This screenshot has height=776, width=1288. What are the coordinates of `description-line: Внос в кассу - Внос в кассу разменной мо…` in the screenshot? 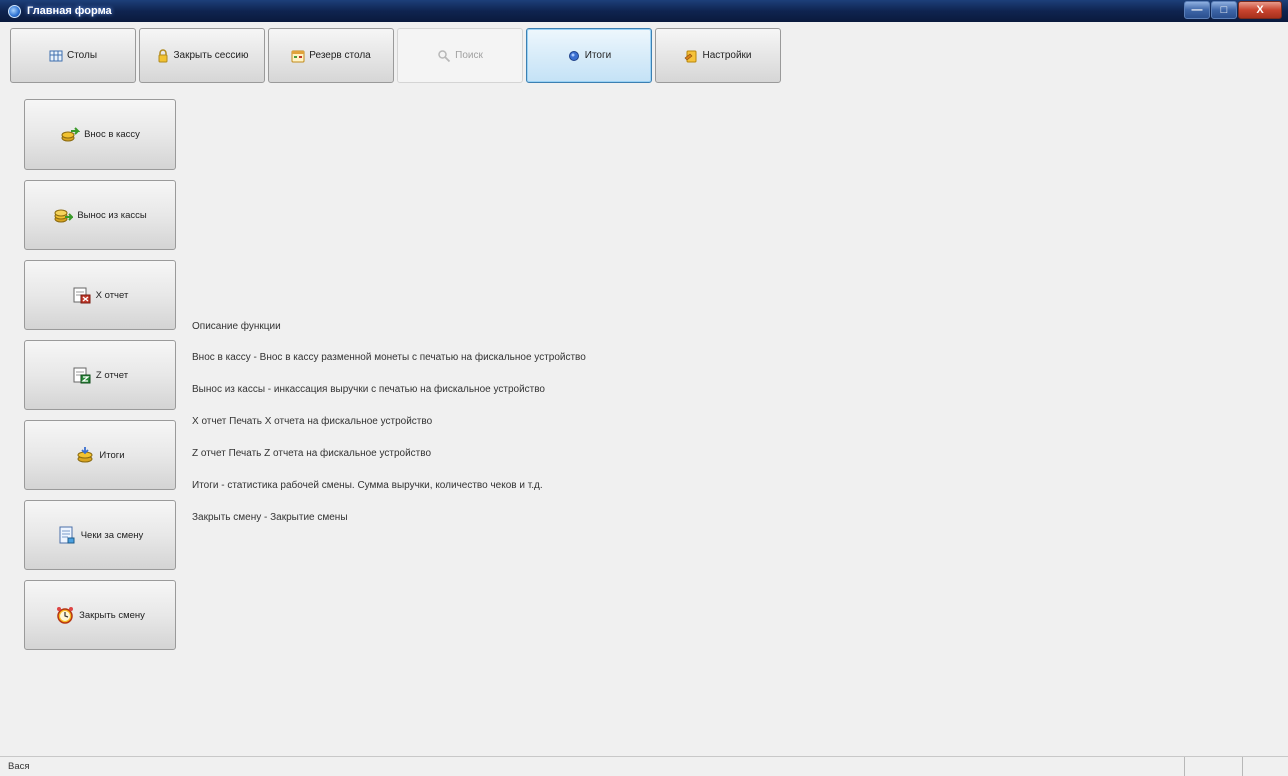 It's located at (389, 357).